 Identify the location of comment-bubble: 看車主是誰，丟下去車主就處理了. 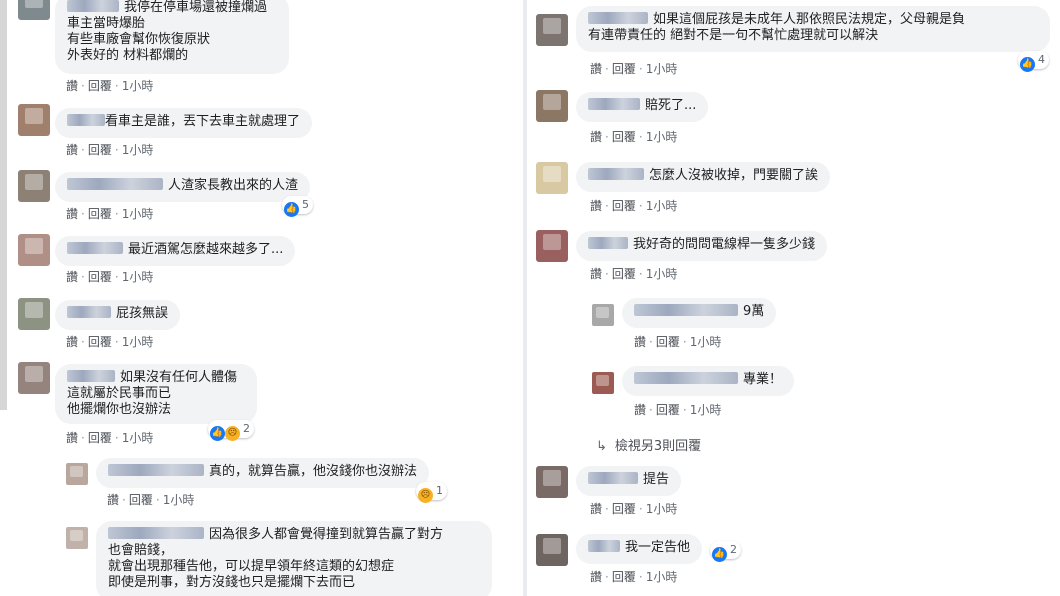
(184, 123).